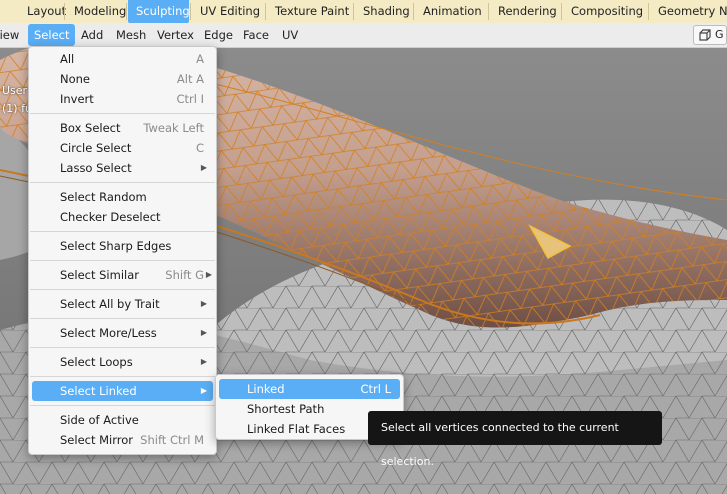  What do you see at coordinates (228, 11) in the screenshot?
I see `tab-uv-editing: UV Editing` at bounding box center [228, 11].